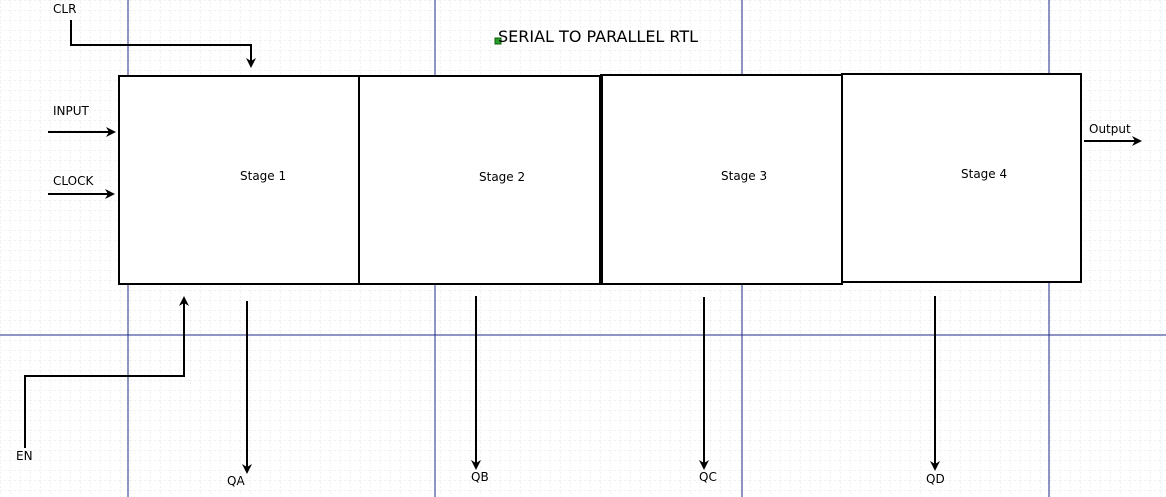 Image resolution: width=1166 pixels, height=497 pixels. What do you see at coordinates (73, 181) in the screenshot?
I see `clock-label: CLOCK` at bounding box center [73, 181].